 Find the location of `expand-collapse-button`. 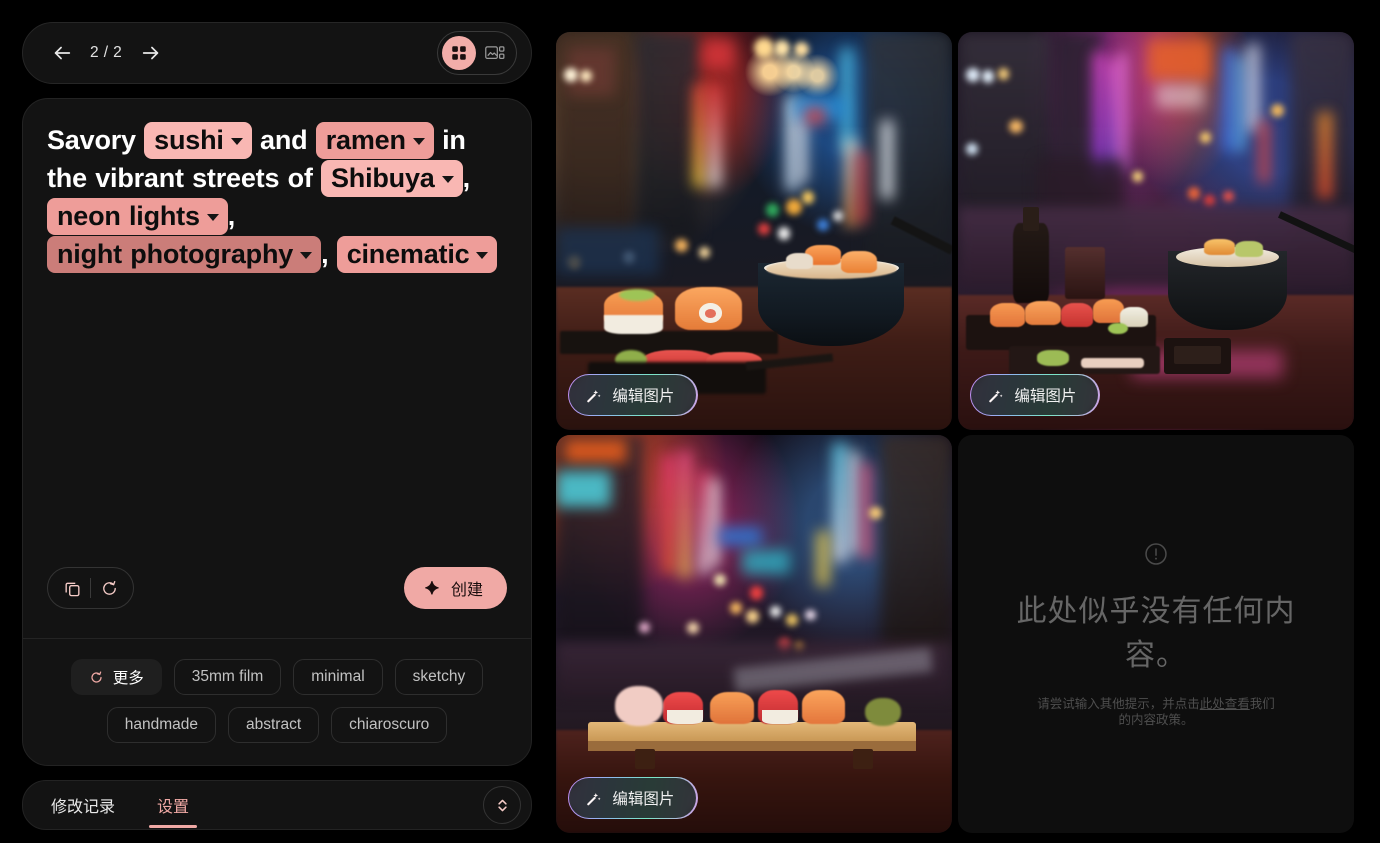

expand-collapse-button is located at coordinates (502, 805).